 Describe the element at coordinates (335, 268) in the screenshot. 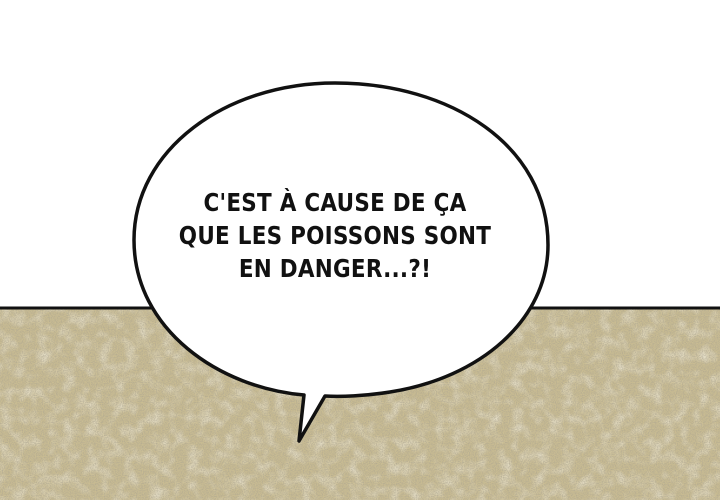

I see `speech-line-3: EN DANGER...?!` at that location.